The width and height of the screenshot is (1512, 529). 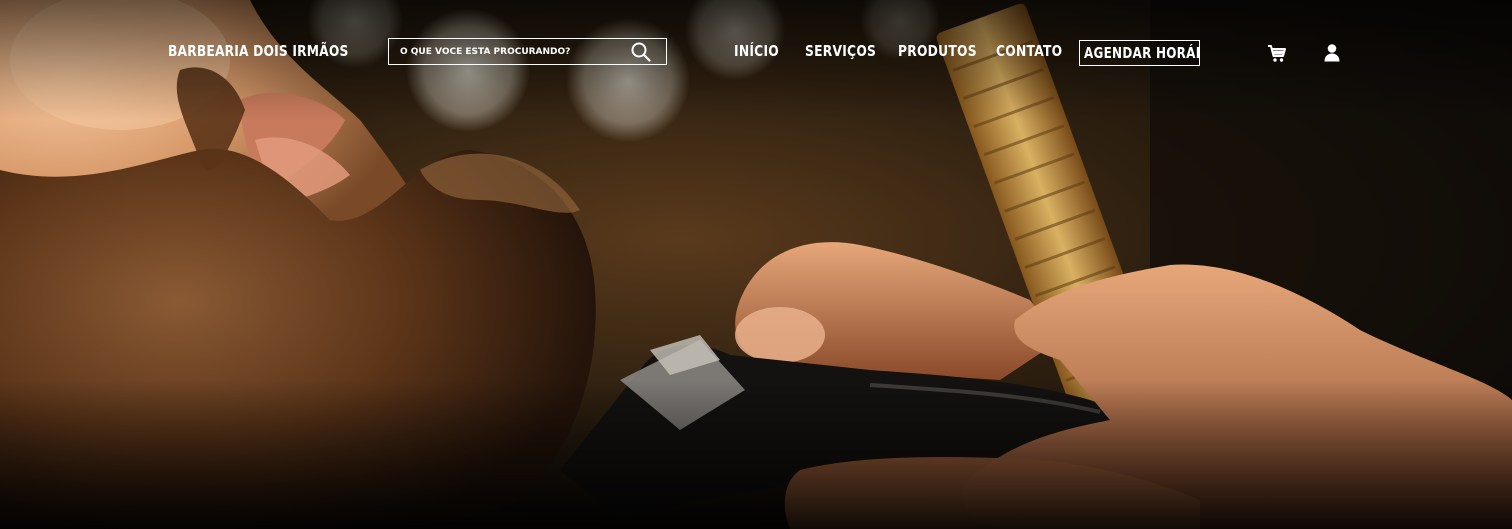 What do you see at coordinates (1332, 53) in the screenshot?
I see `user-icon` at bounding box center [1332, 53].